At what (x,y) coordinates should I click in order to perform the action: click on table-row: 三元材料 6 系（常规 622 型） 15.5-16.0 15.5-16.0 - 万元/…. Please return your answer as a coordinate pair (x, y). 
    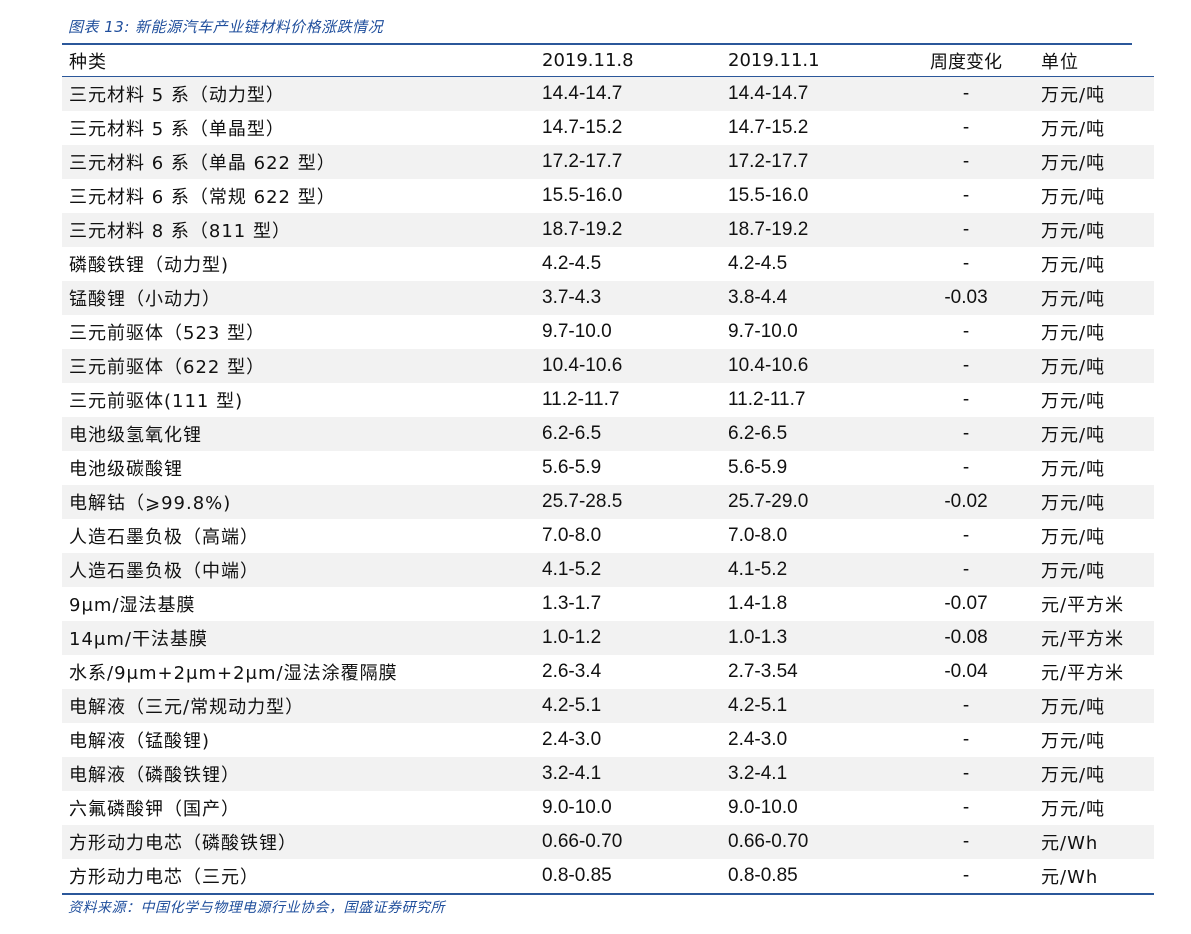
    Looking at the image, I should click on (608, 196).